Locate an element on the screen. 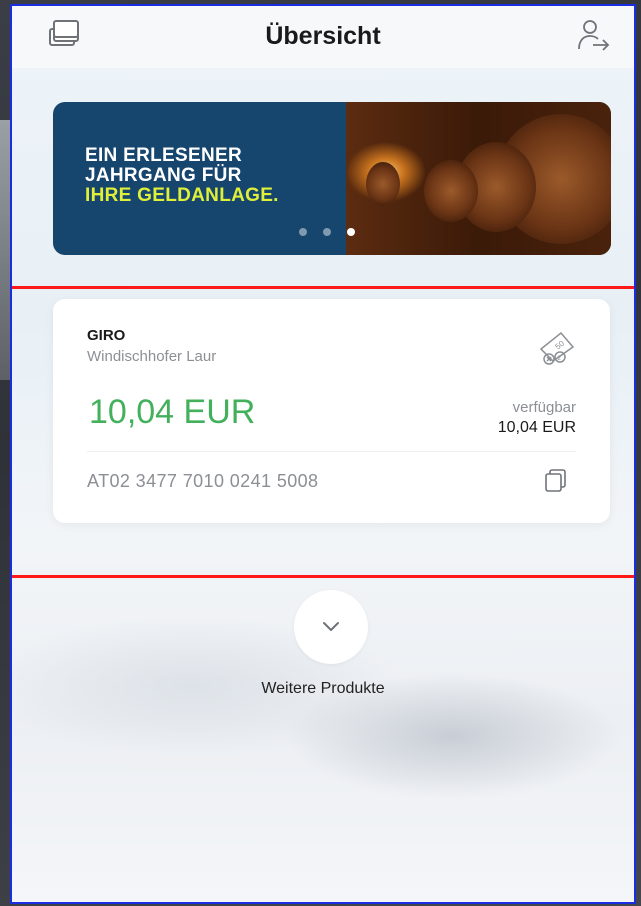 The width and height of the screenshot is (641, 906). page-title: Übersicht is located at coordinates (323, 36).